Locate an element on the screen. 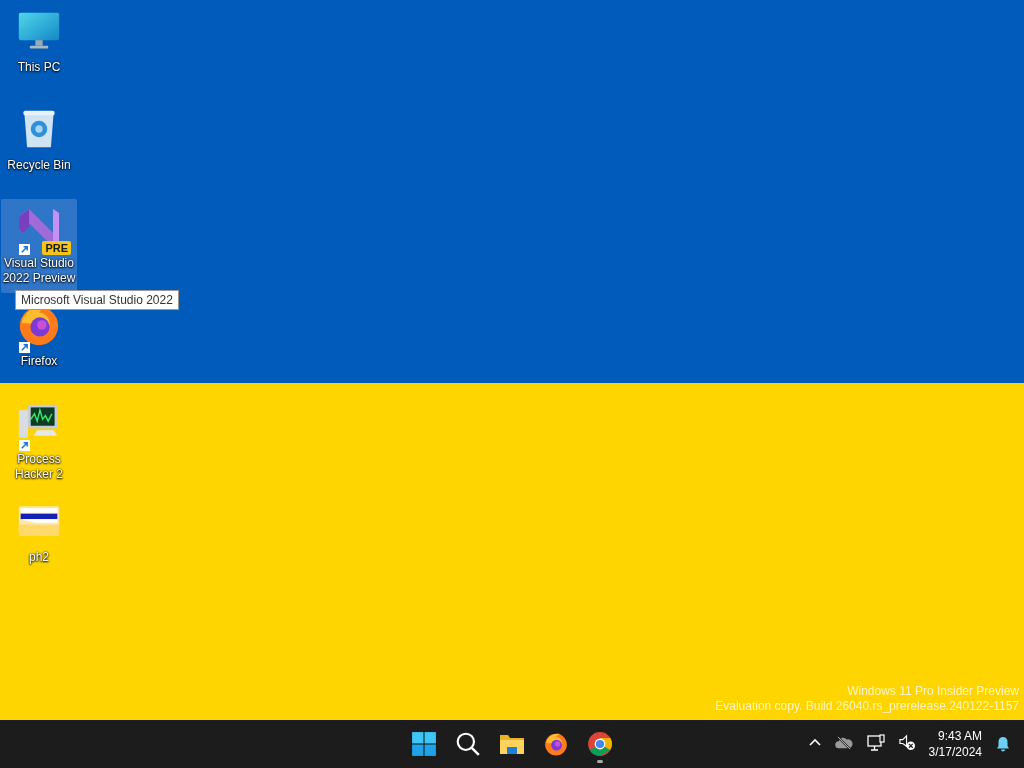 This screenshot has width=1024, height=768. icon-label: Visual Studio 2022 Preview is located at coordinates (39, 271).